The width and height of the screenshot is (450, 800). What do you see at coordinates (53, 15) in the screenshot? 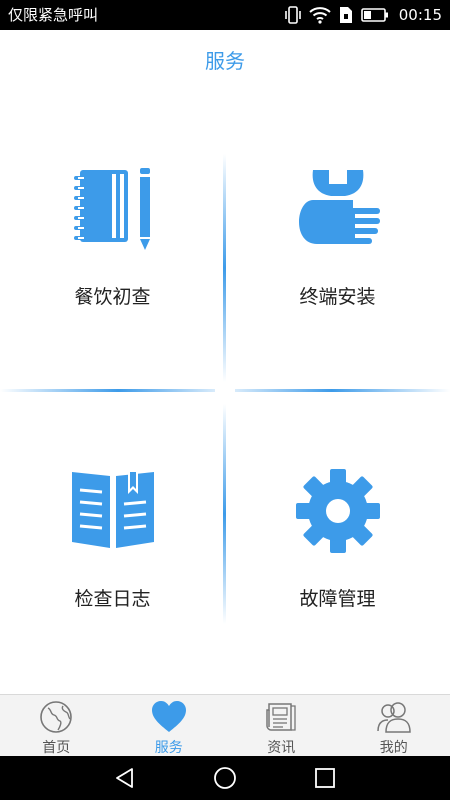
I see `carrier-status-text: 仅限紧急呼叫` at bounding box center [53, 15].